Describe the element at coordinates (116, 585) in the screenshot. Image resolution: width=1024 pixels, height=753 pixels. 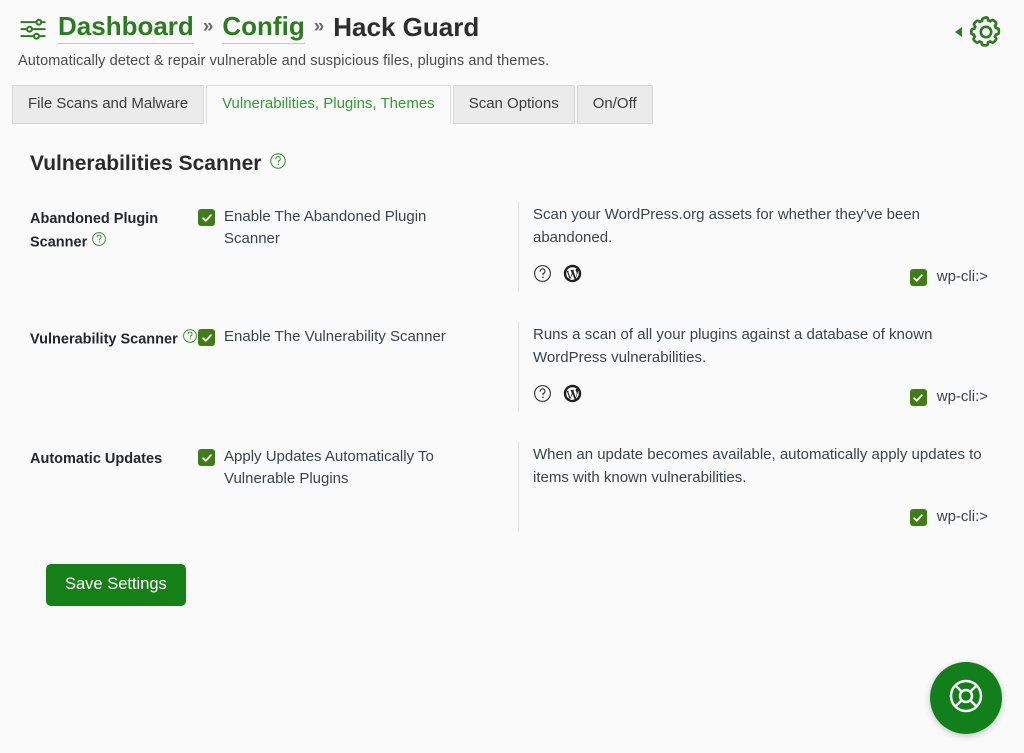
I see `save-settings-button: Save Settings` at that location.